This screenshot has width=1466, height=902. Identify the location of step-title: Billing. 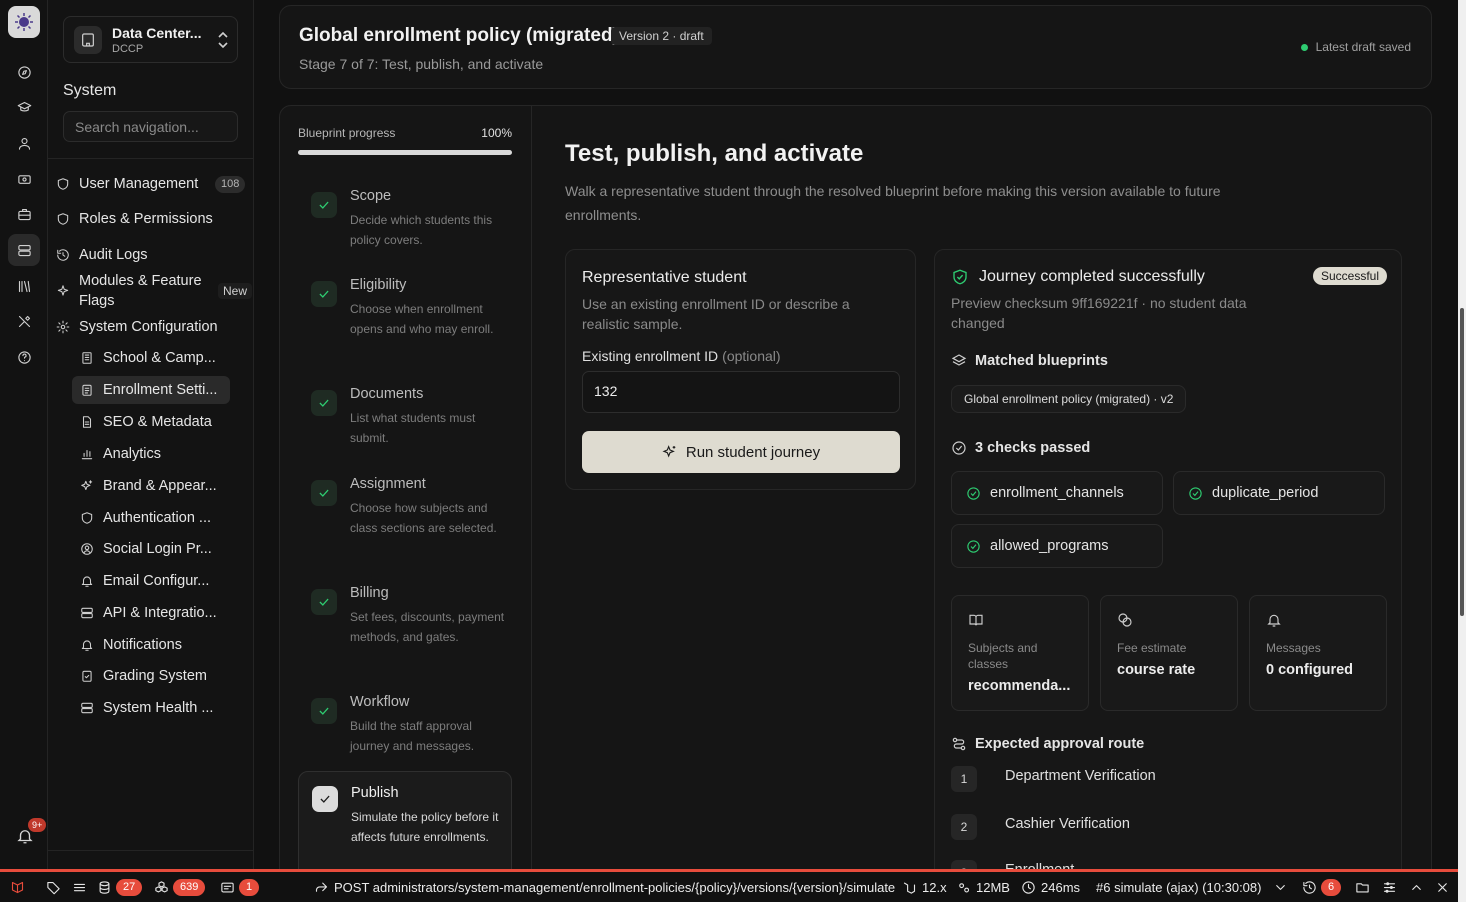
(369, 593).